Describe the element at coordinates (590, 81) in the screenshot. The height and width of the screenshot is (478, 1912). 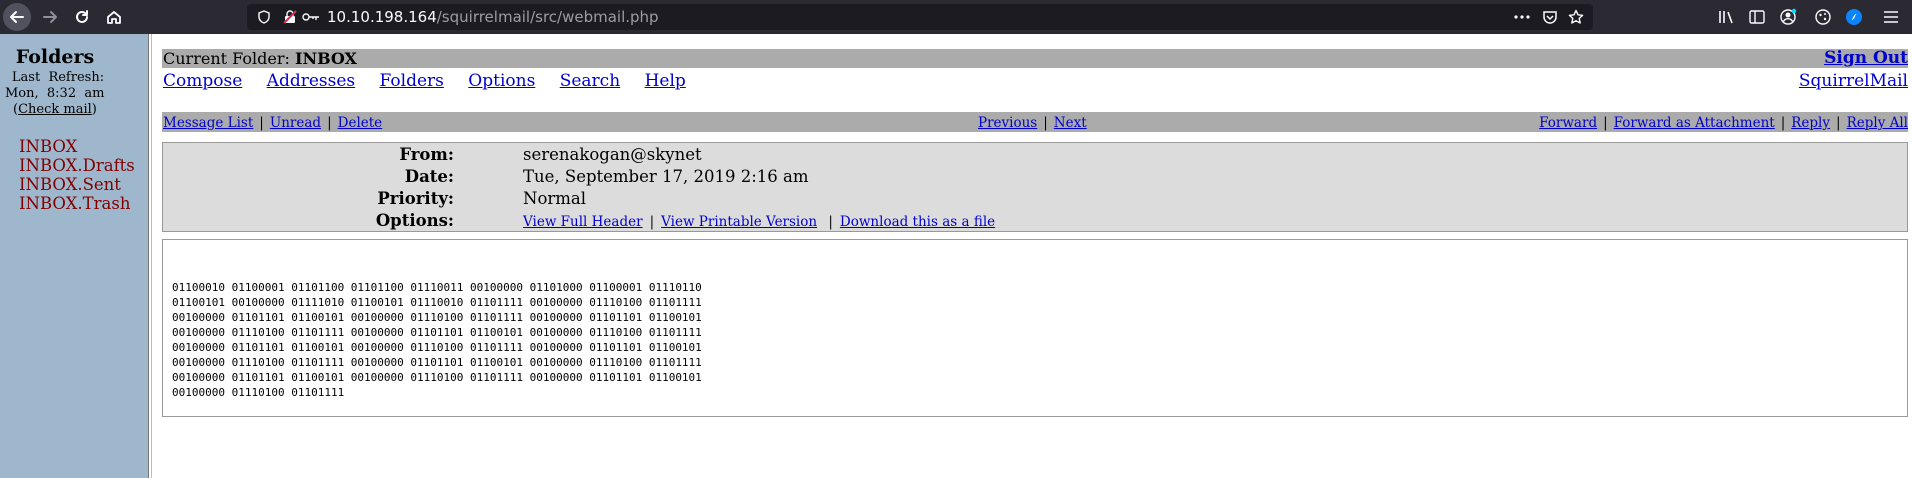
I see `menu-search: Search` at that location.